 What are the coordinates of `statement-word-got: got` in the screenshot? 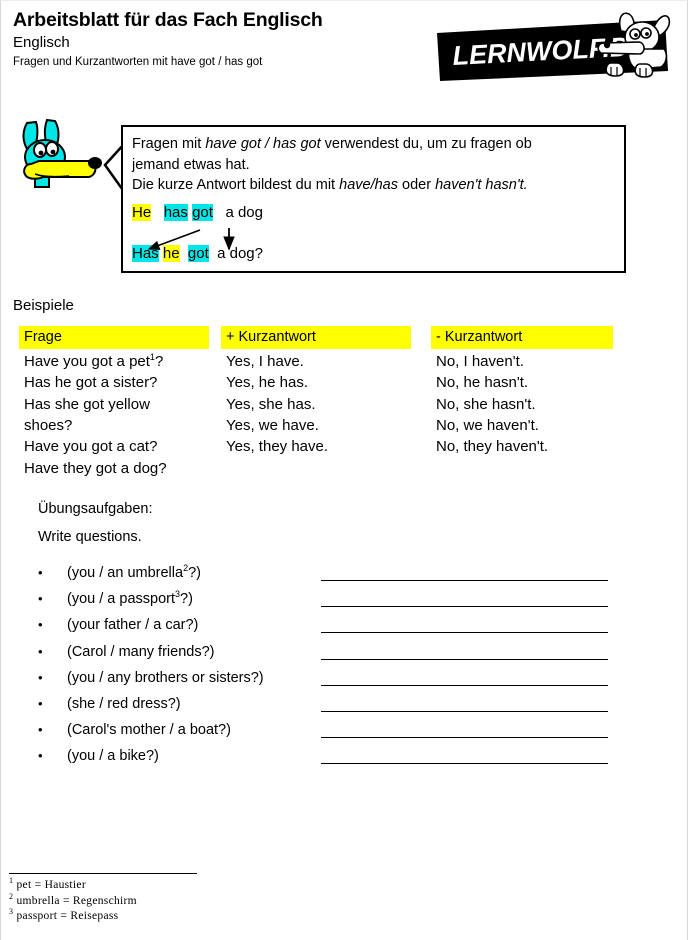 It's located at (202, 212).